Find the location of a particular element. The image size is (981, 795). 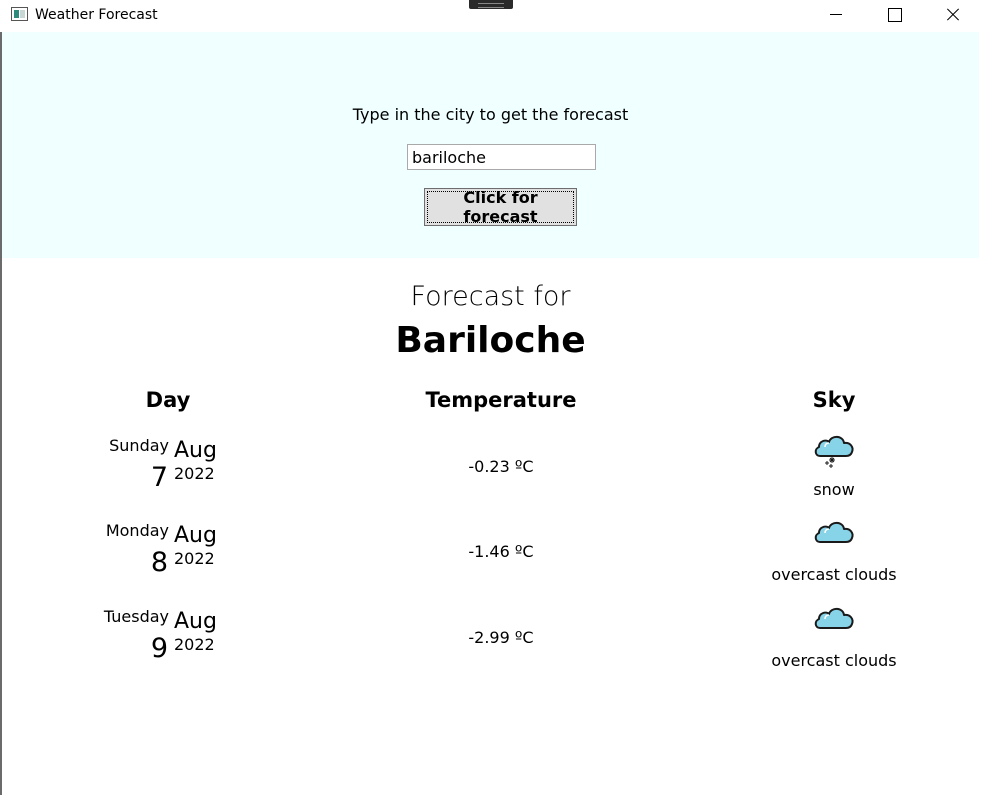

window-title: Weather Forecast is located at coordinates (96, 15).